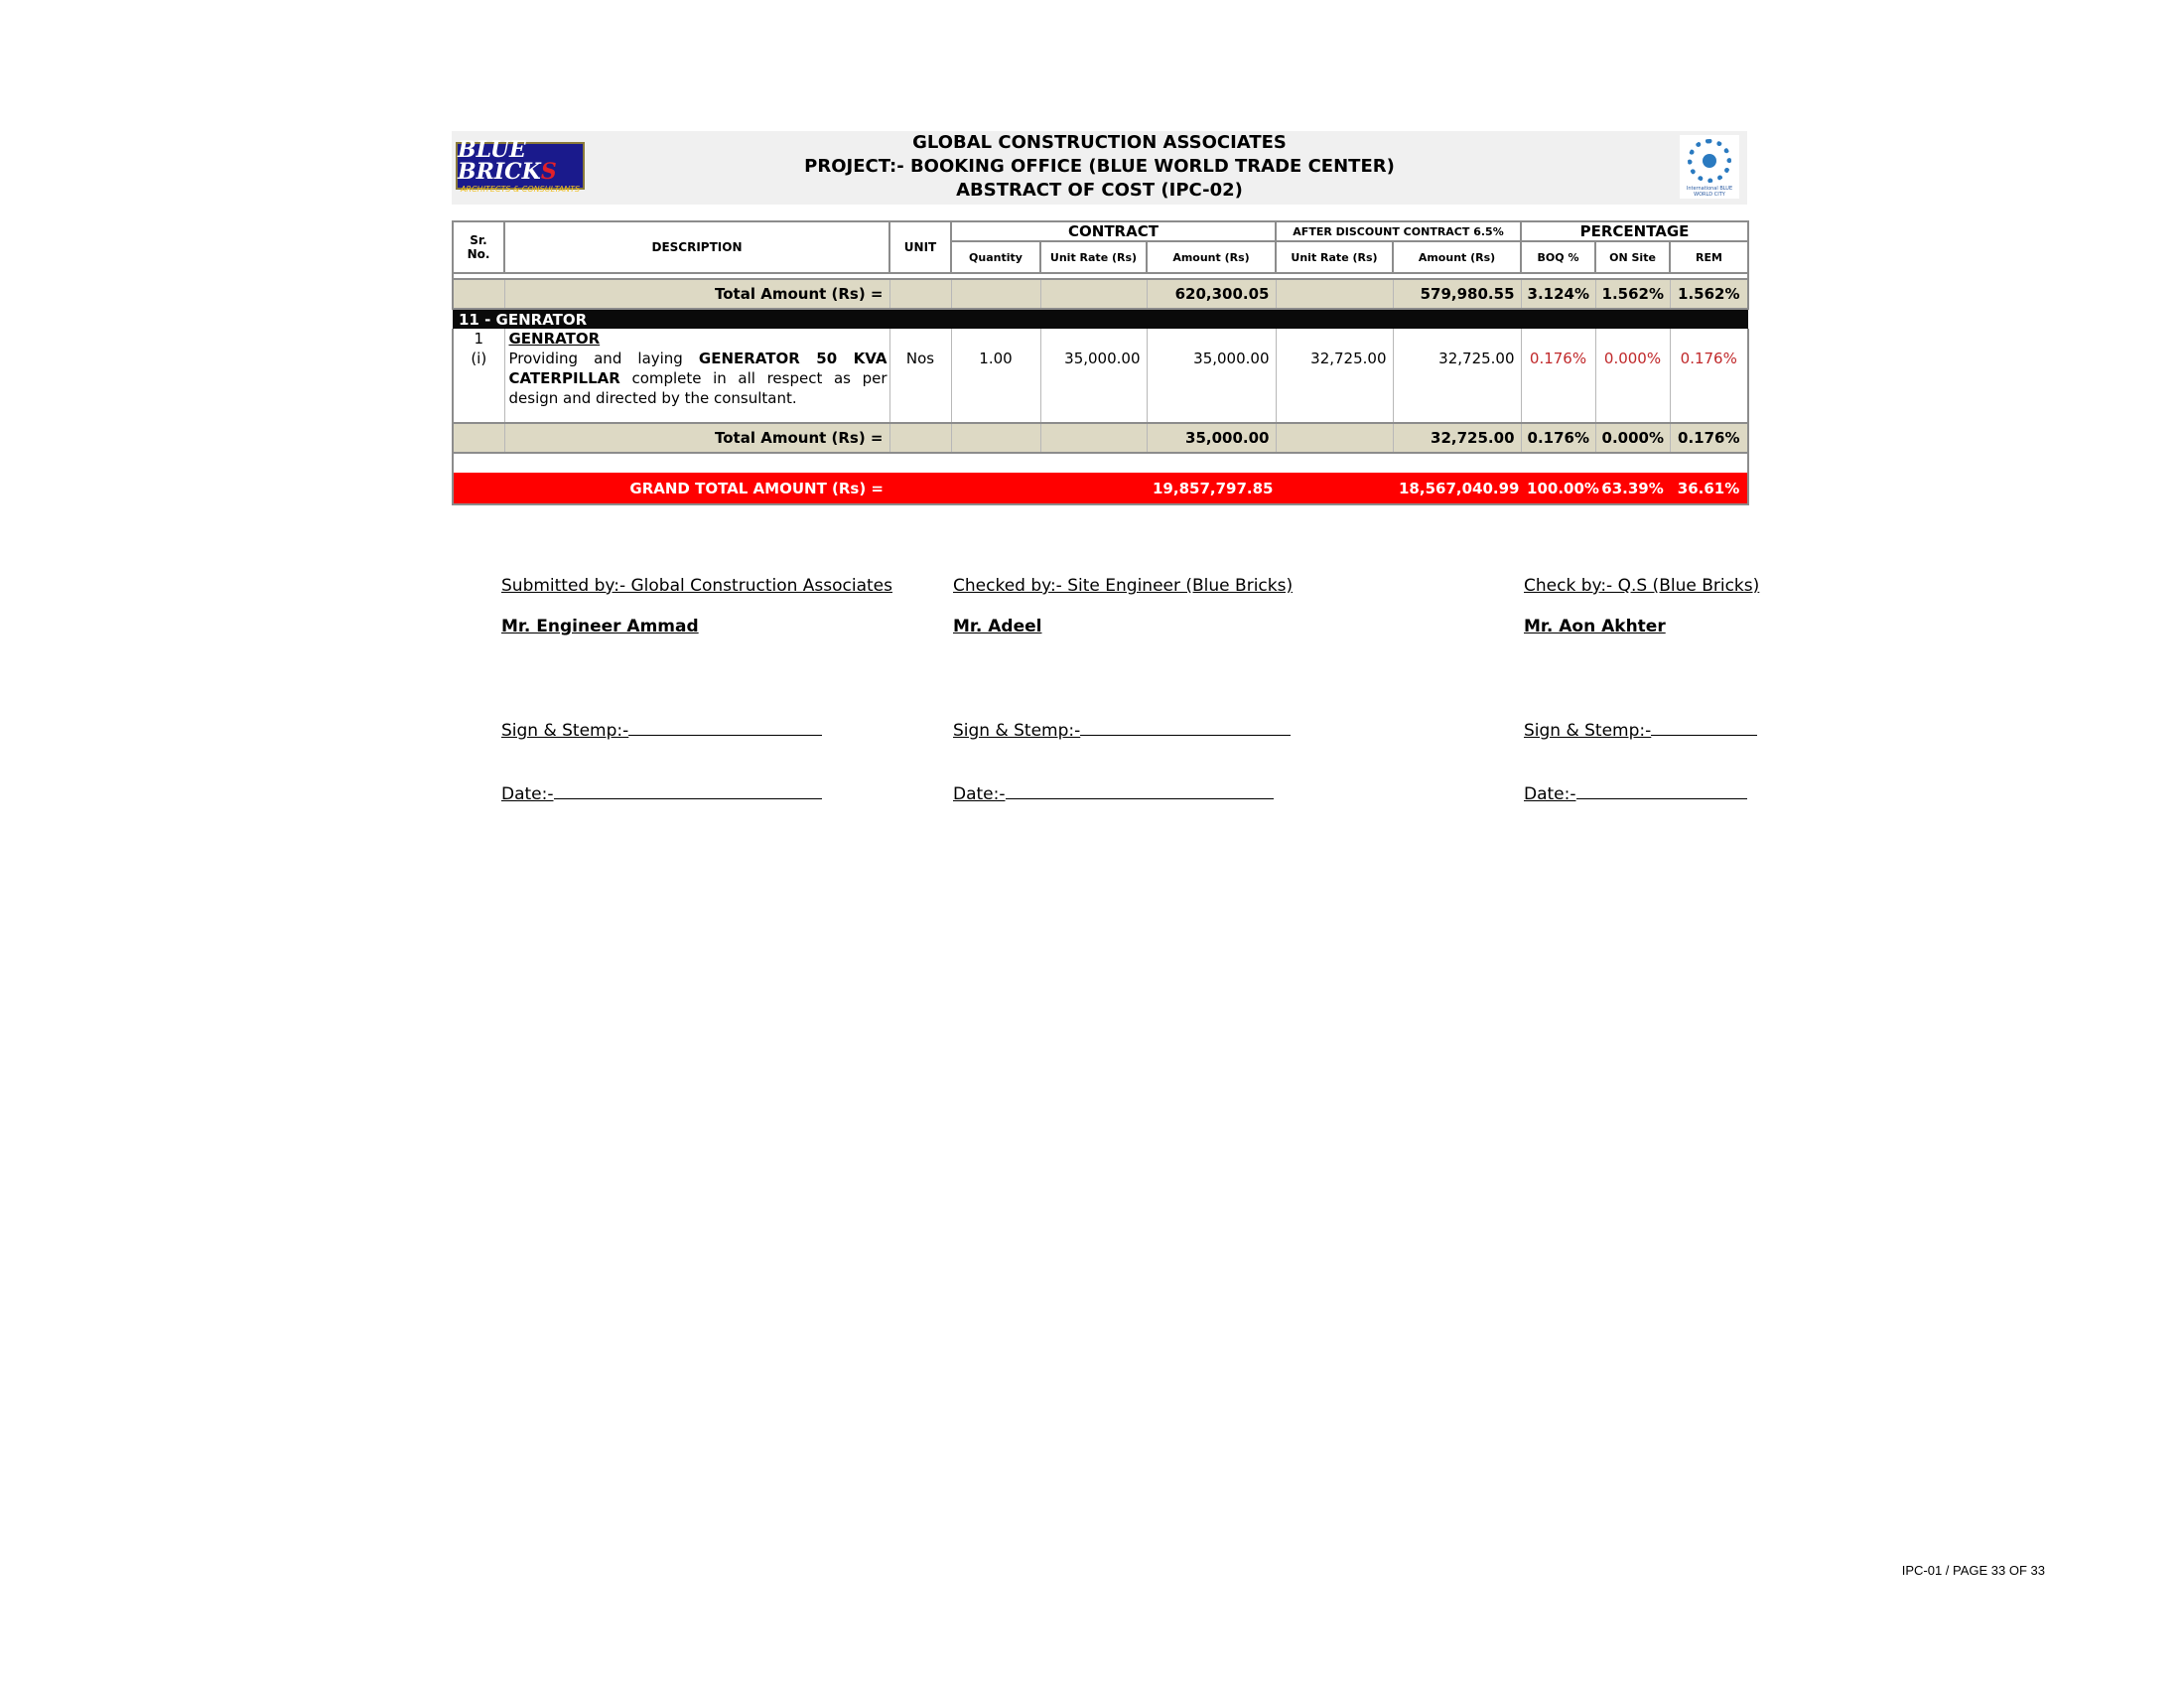 The height and width of the screenshot is (1688, 2184). What do you see at coordinates (479, 358) in the screenshot?
I see `item-sub-sr: (i)` at bounding box center [479, 358].